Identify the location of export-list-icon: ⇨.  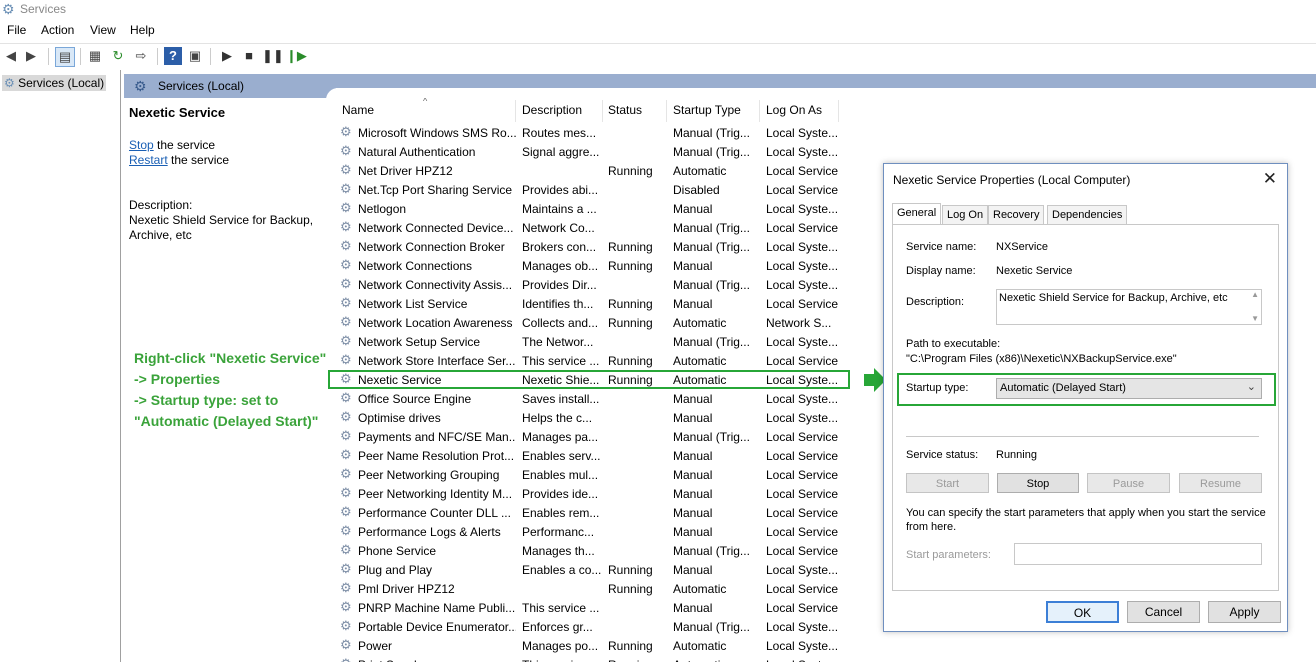
(141, 56).